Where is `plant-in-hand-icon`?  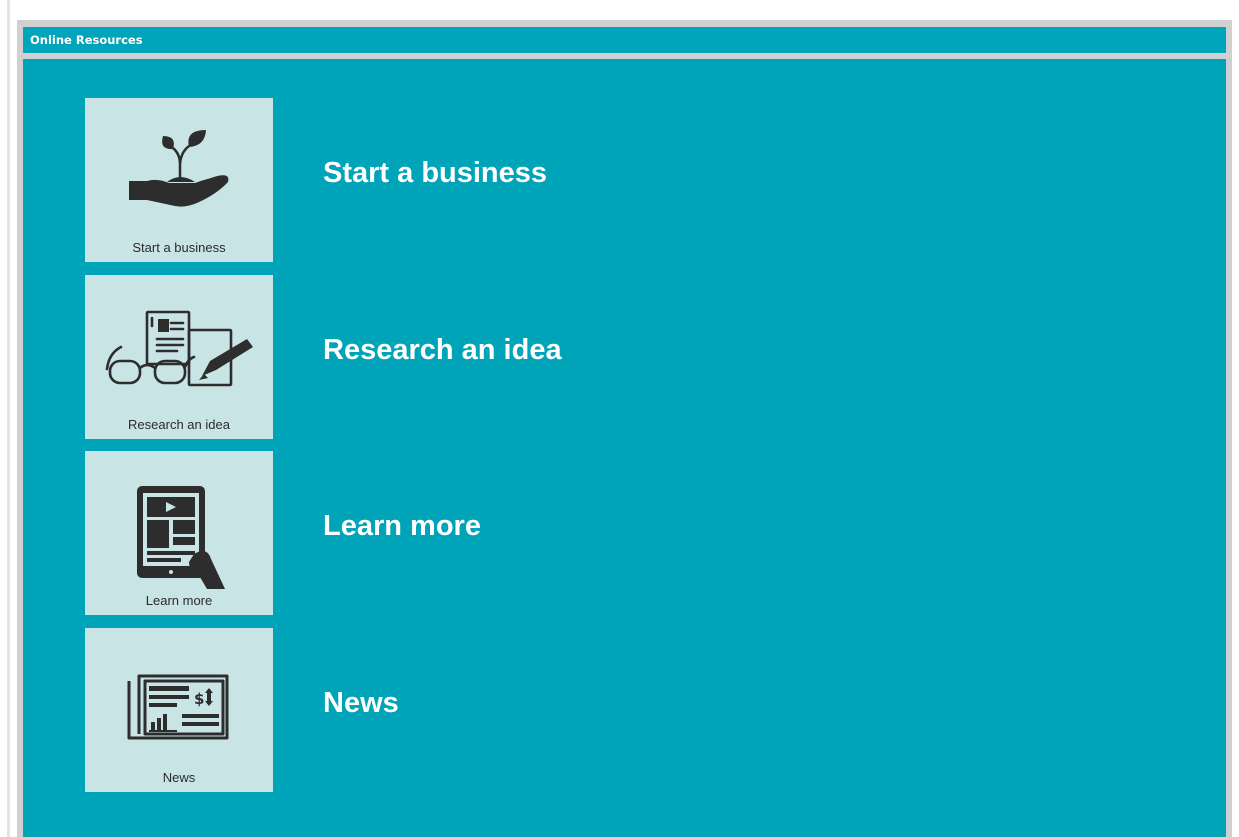
plant-in-hand-icon is located at coordinates (179, 168).